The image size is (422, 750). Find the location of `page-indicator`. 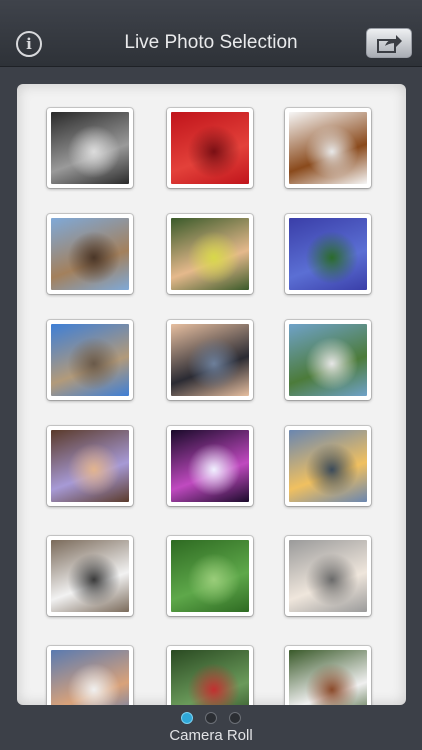

page-indicator is located at coordinates (211, 718).